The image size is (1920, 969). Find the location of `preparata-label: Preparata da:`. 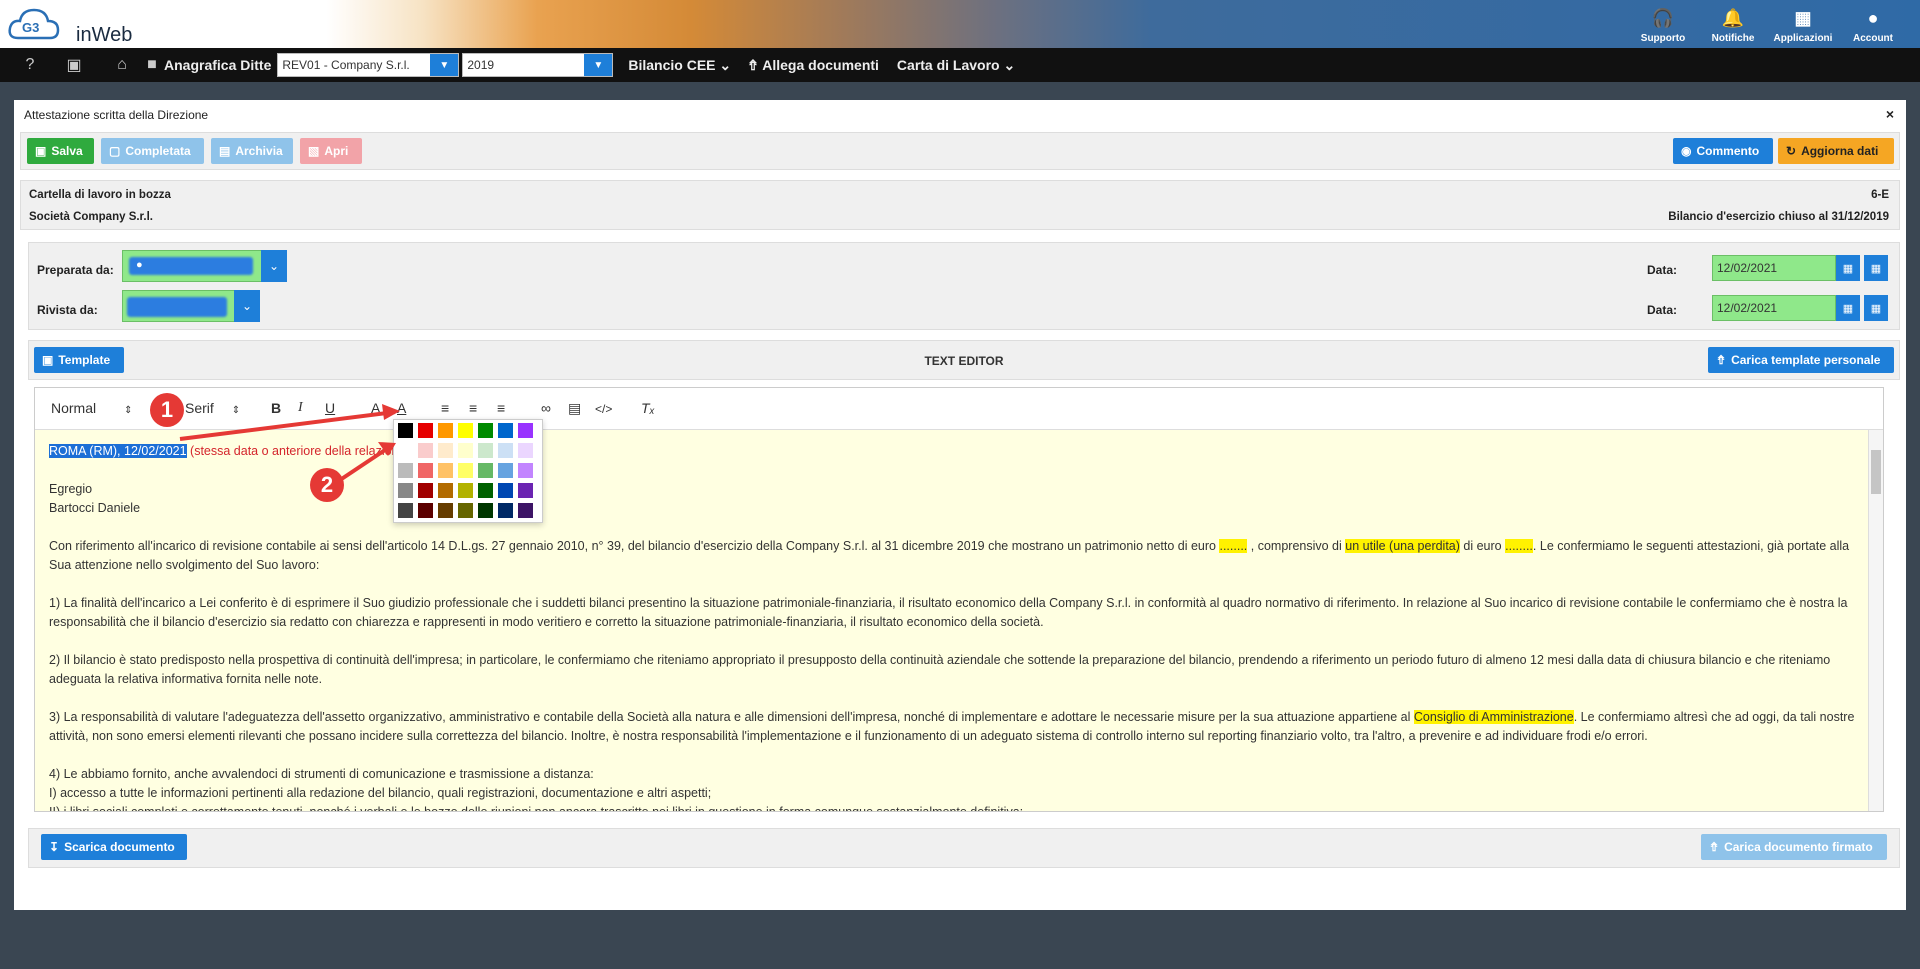

preparata-label: Preparata da: is located at coordinates (75, 270).